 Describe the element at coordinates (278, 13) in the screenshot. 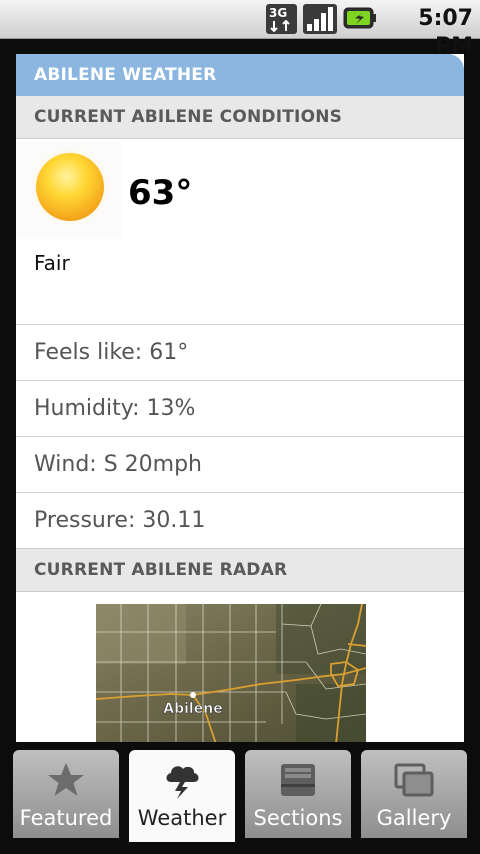

I see `network-type-text: 3G` at that location.